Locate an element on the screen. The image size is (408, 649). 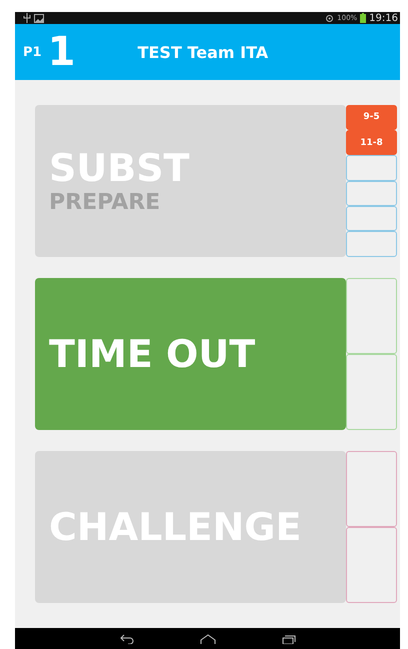
image-icon is located at coordinates (39, 18).